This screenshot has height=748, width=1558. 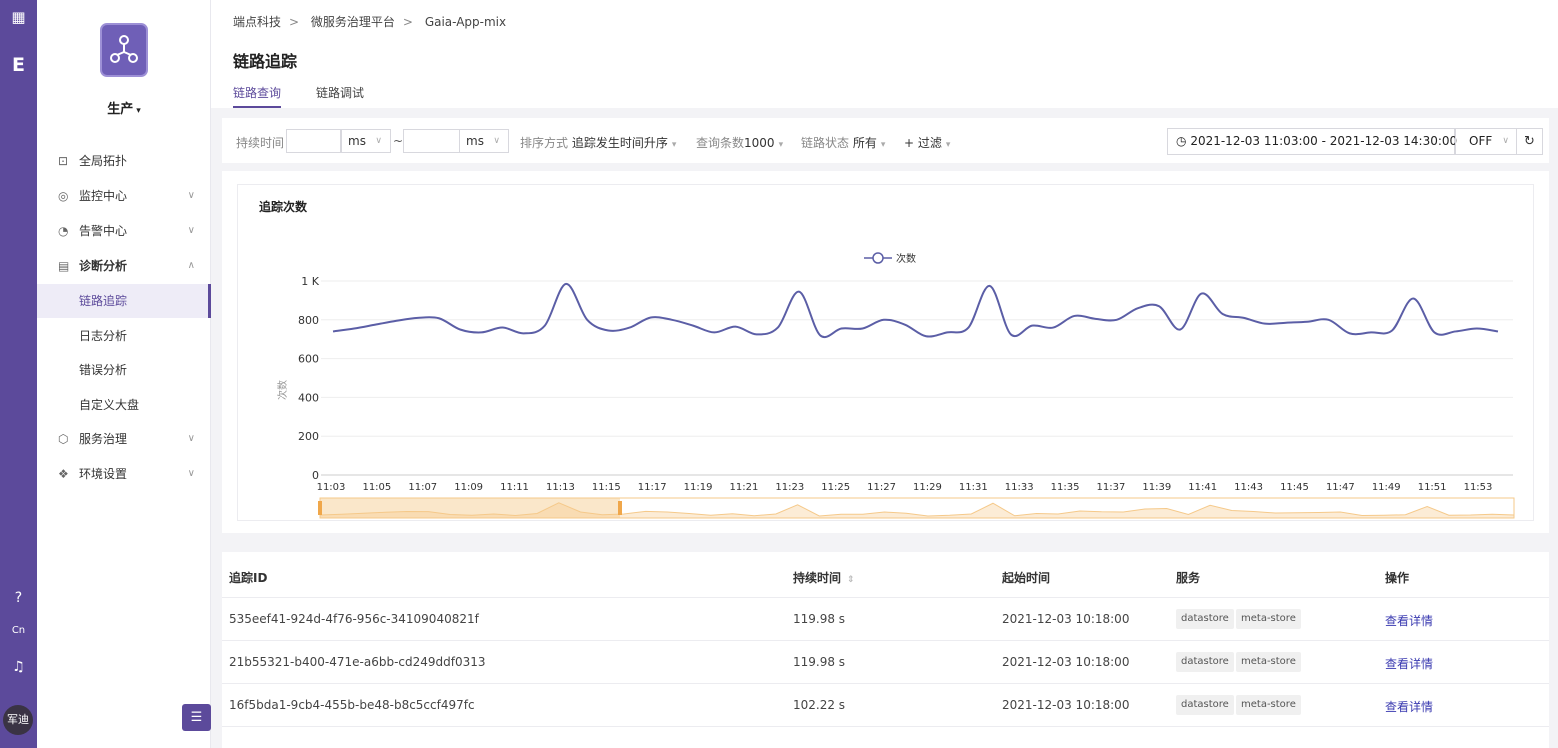 I want to click on trace-start: 2021-12-03 10:18:00, so click(x=1066, y=619).